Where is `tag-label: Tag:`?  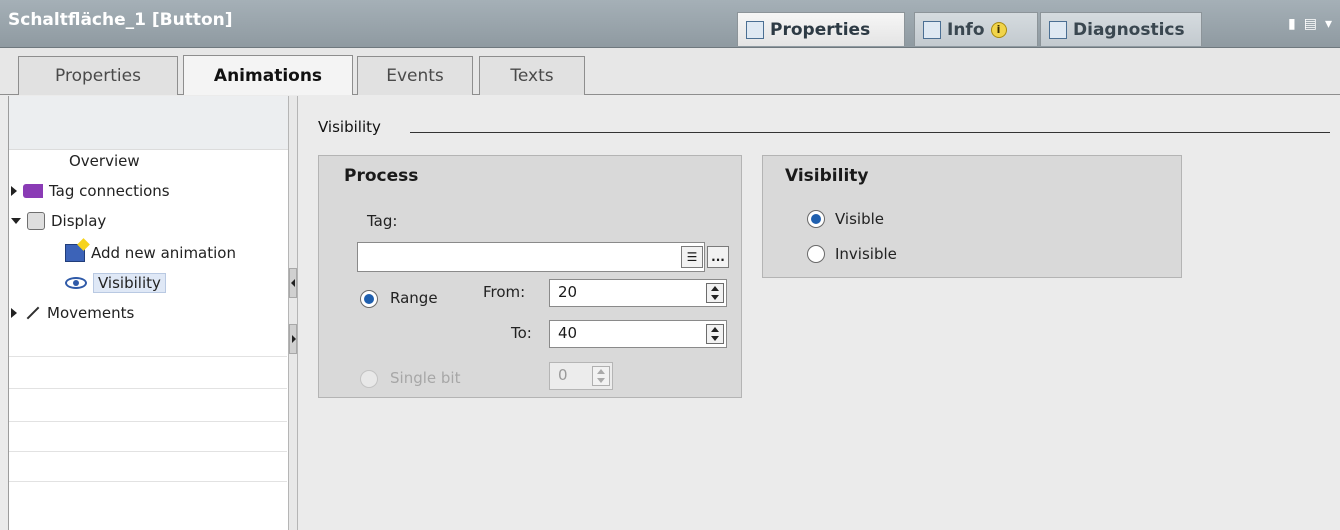 tag-label: Tag: is located at coordinates (382, 221).